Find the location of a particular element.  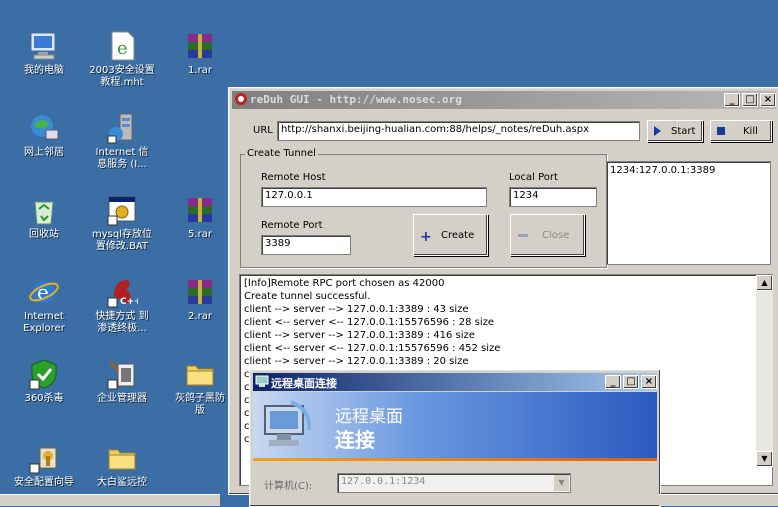

desktop-icon-my-computer: 我的电脑 is located at coordinates (44, 53).